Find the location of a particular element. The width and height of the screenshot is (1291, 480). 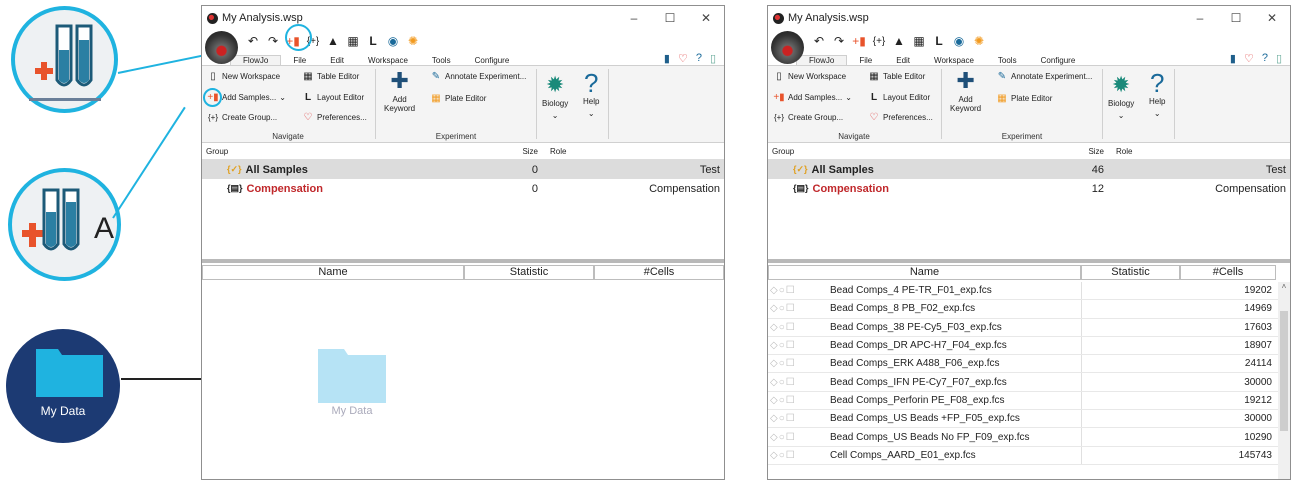

add-samples-button: +▮ Add Samples... ⌄ is located at coordinates (812, 97).